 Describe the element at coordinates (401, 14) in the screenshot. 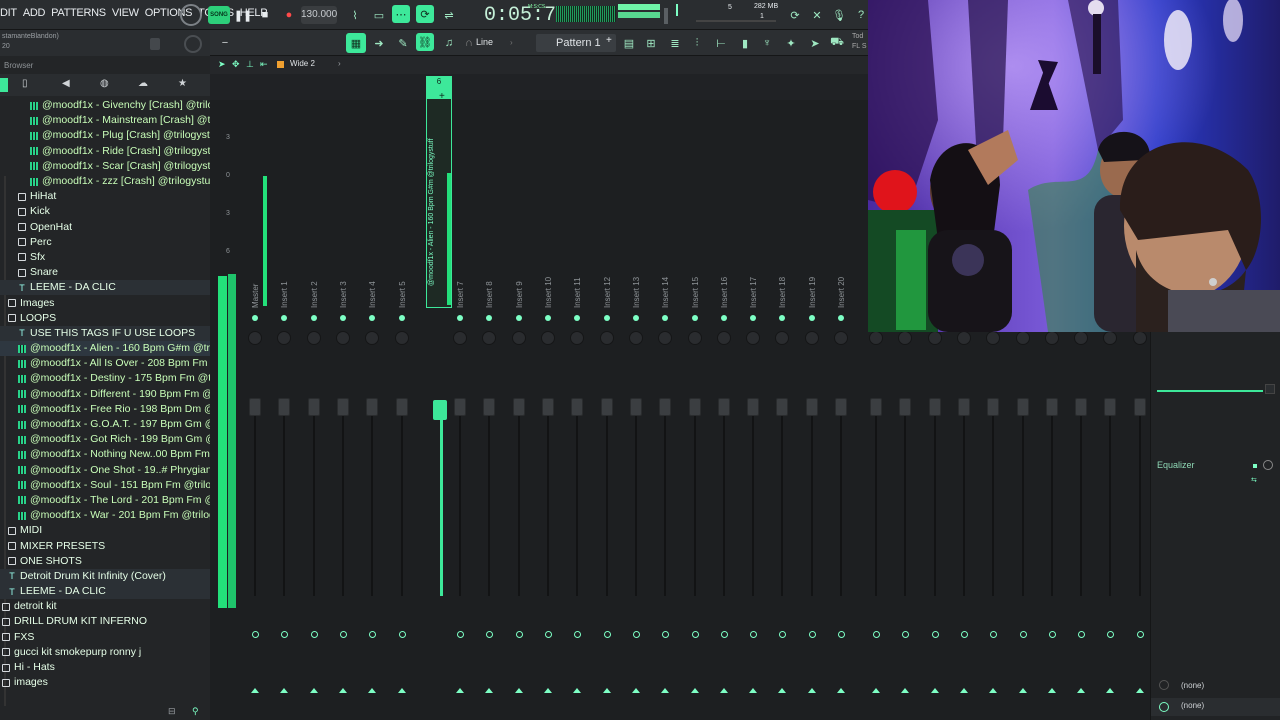

I see `countdown-icon: ⋯` at that location.